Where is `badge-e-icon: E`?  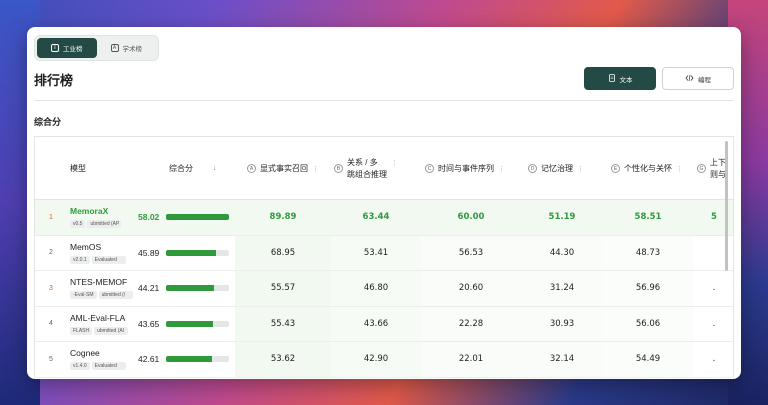 badge-e-icon: E is located at coordinates (615, 168).